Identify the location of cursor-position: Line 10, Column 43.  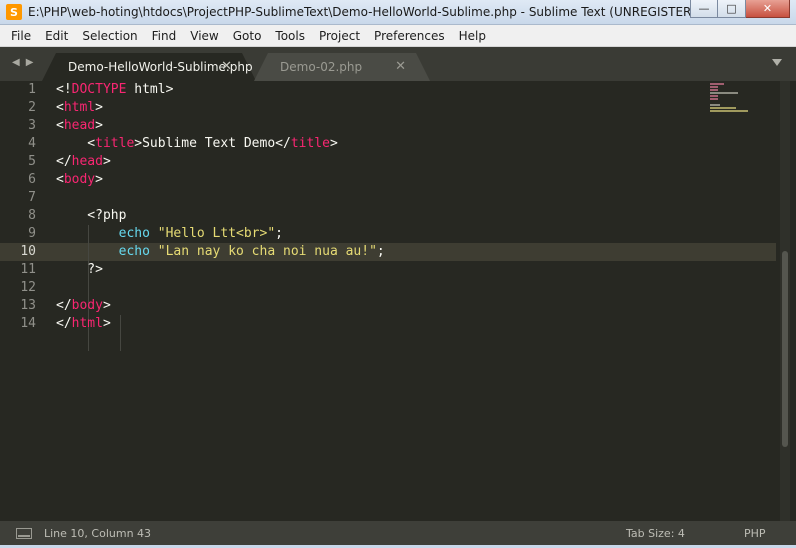
(98, 533).